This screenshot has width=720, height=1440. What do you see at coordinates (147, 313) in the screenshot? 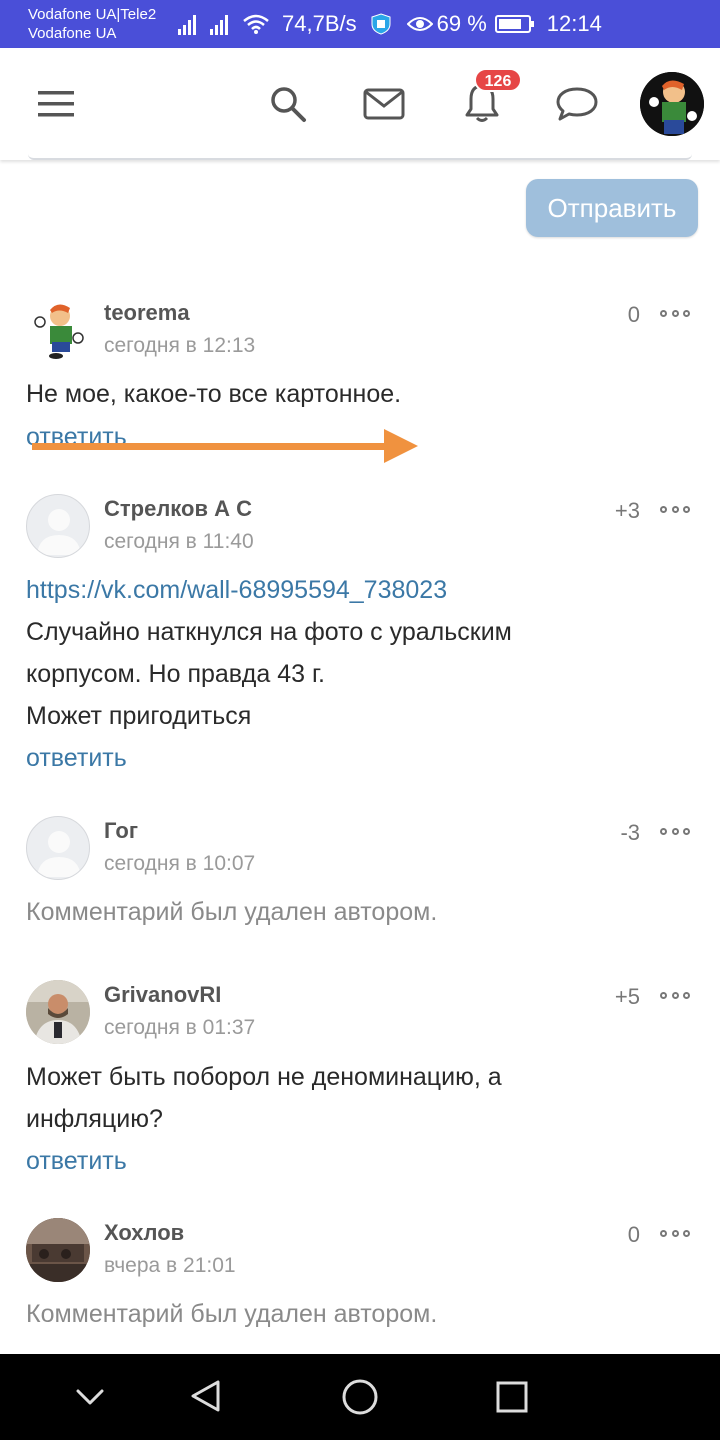
I see `comment-author: teorema` at bounding box center [147, 313].